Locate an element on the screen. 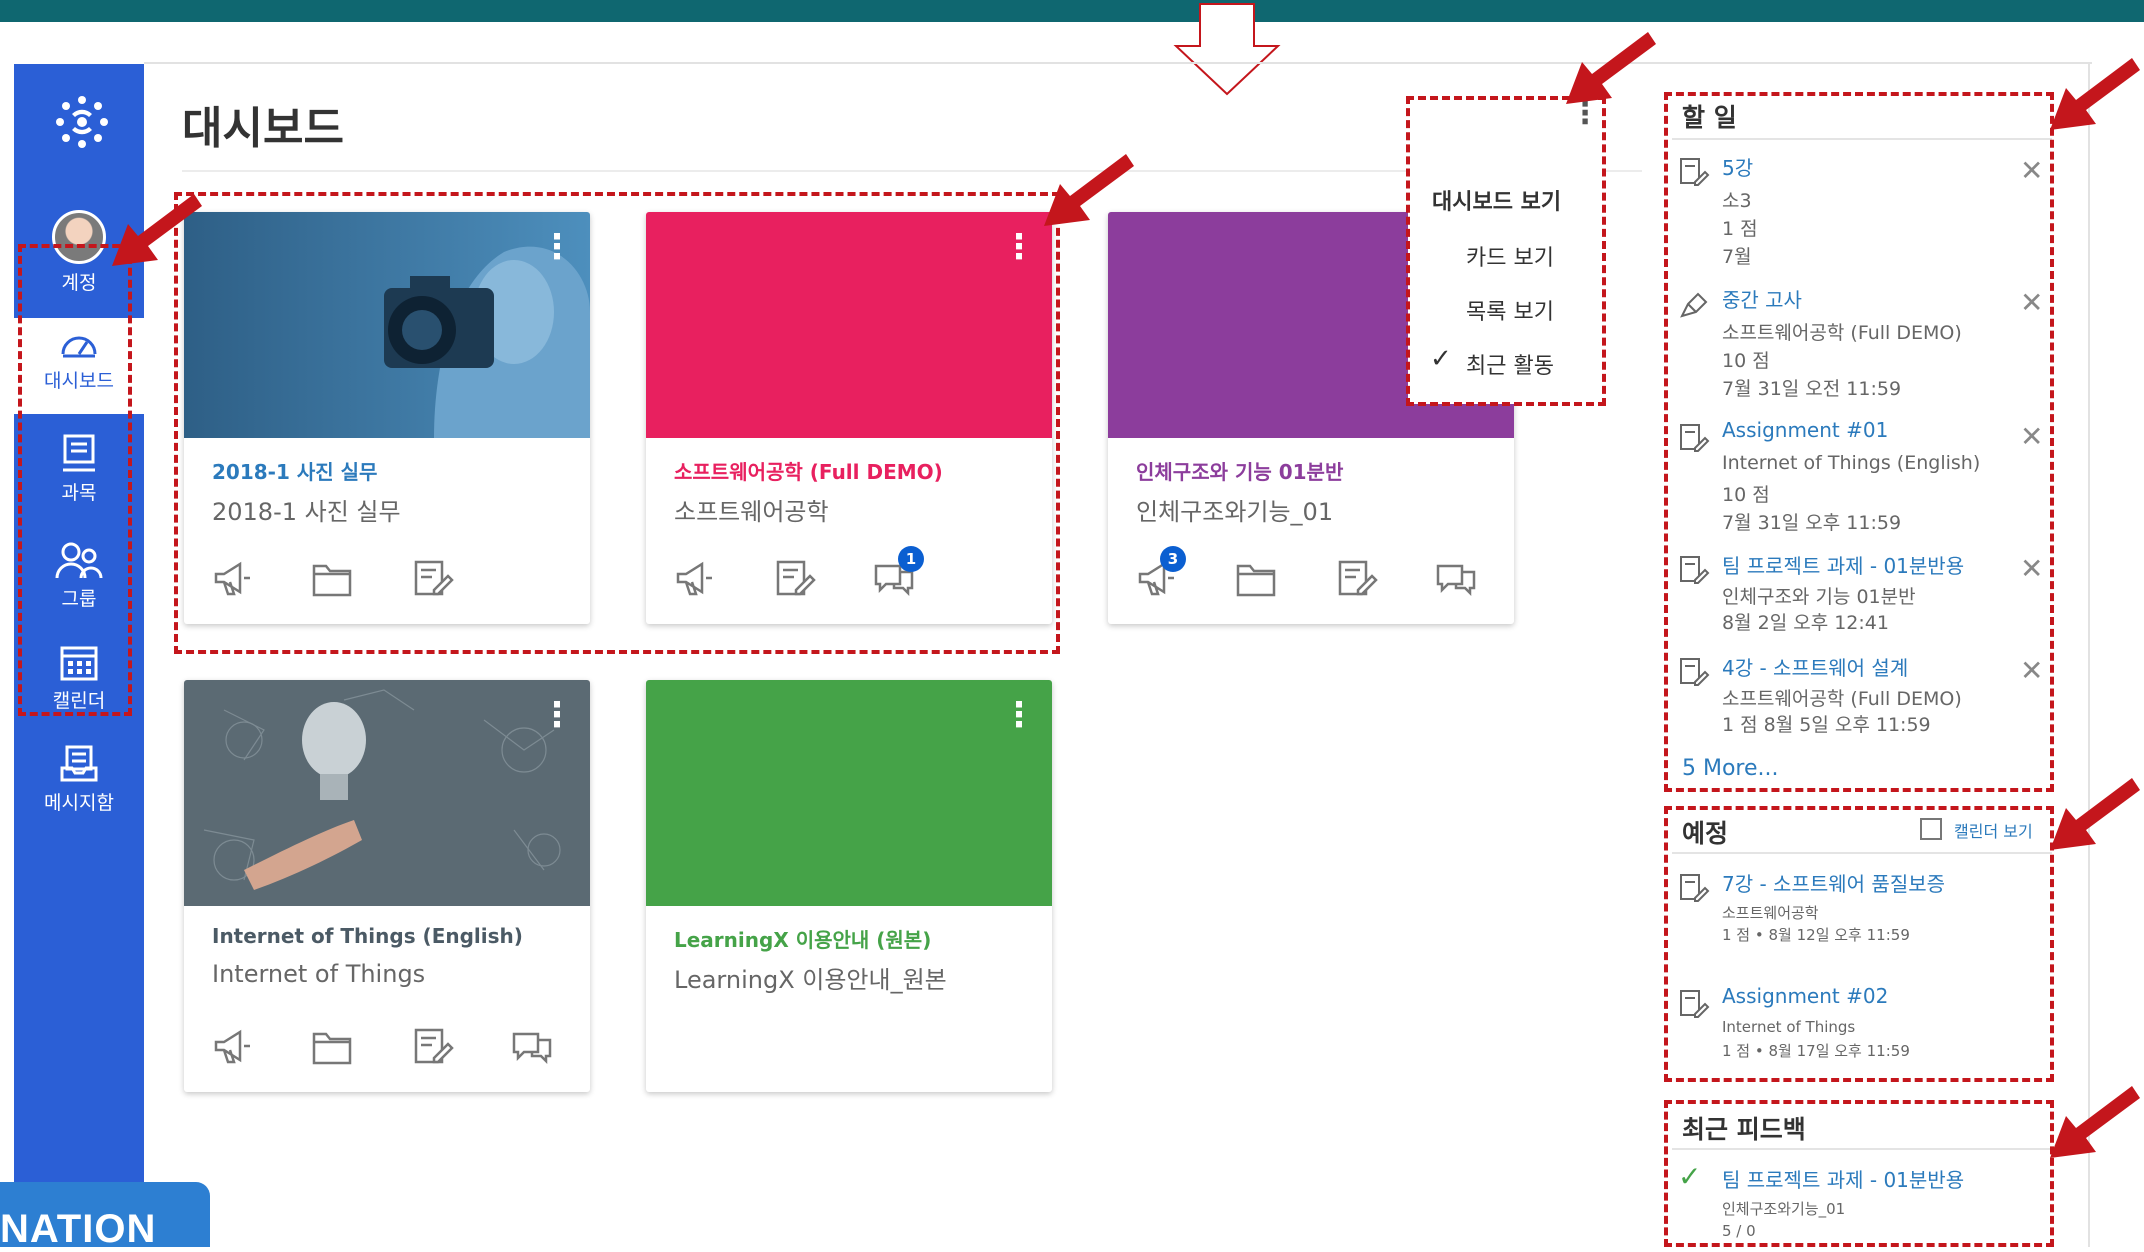 The height and width of the screenshot is (1252, 2144). inbox-icon is located at coordinates (79, 763).